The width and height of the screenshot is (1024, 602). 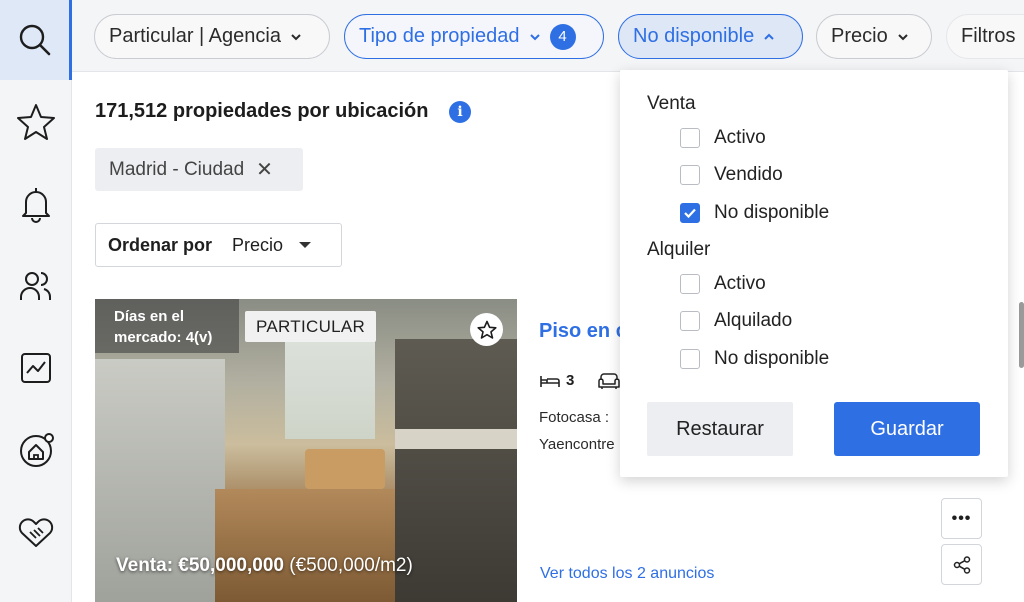 I want to click on price-value: Venta: €50,000,000, so click(x=200, y=565).